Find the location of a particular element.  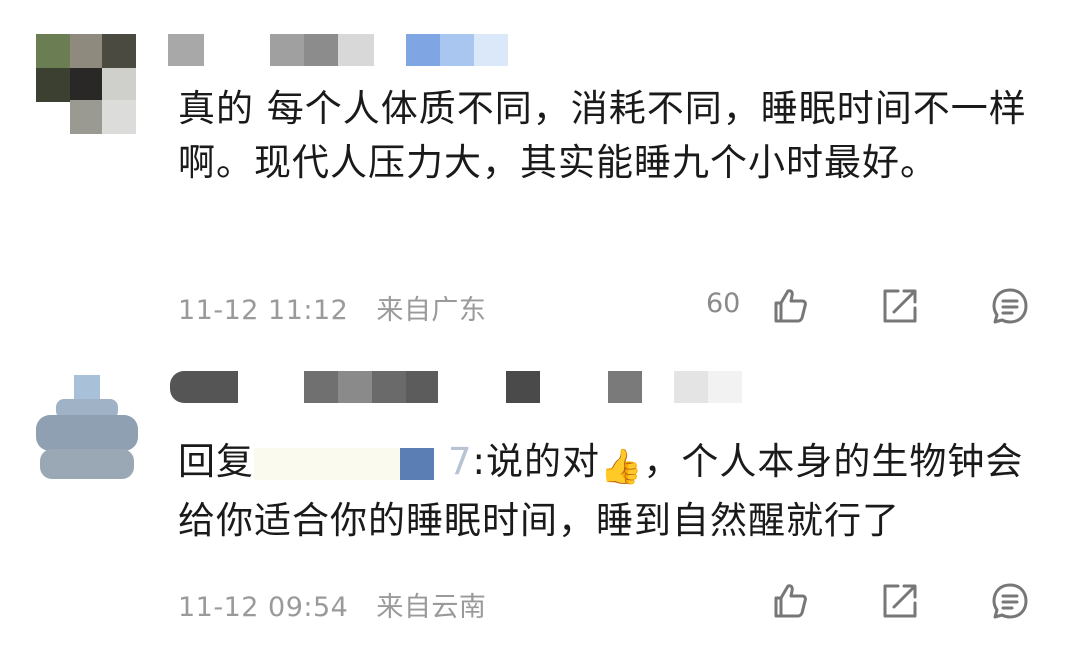

reply-prefix: 回复 is located at coordinates (216, 461).